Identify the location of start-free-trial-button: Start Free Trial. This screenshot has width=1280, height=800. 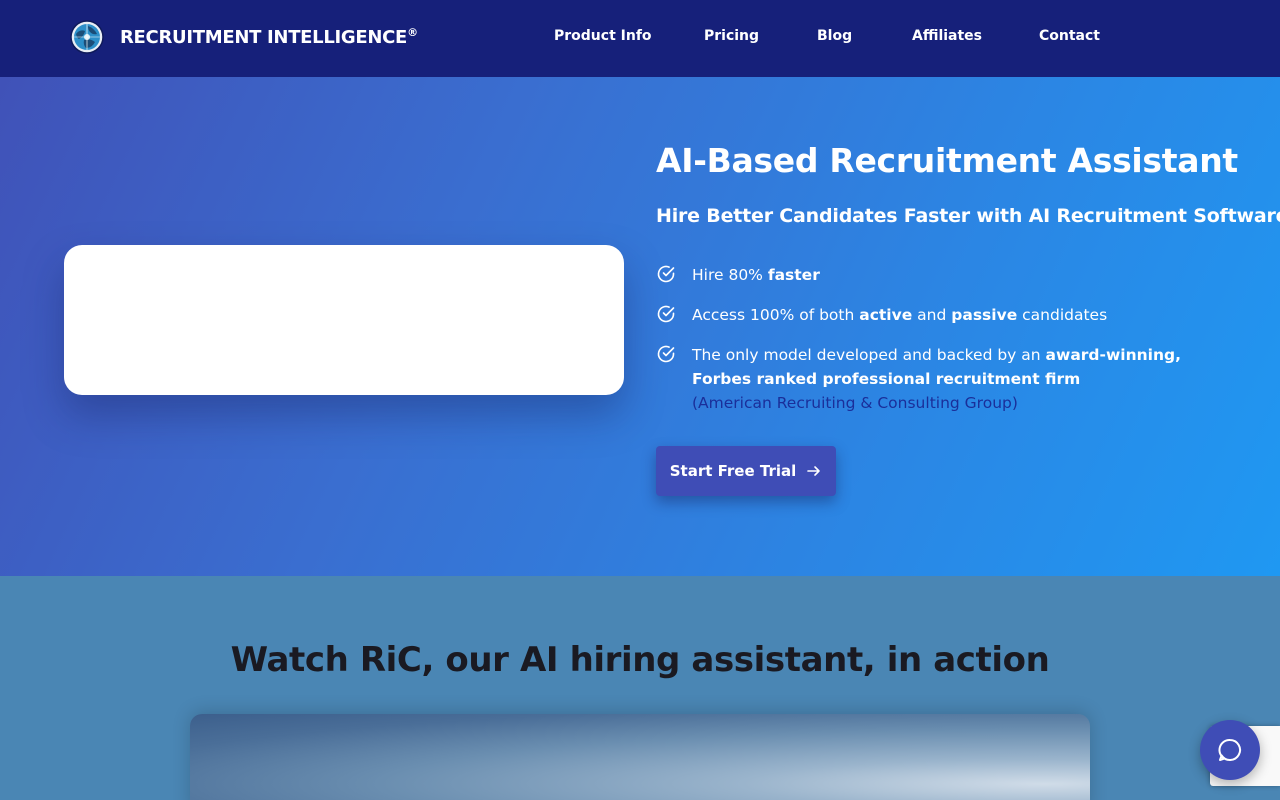
(746, 471).